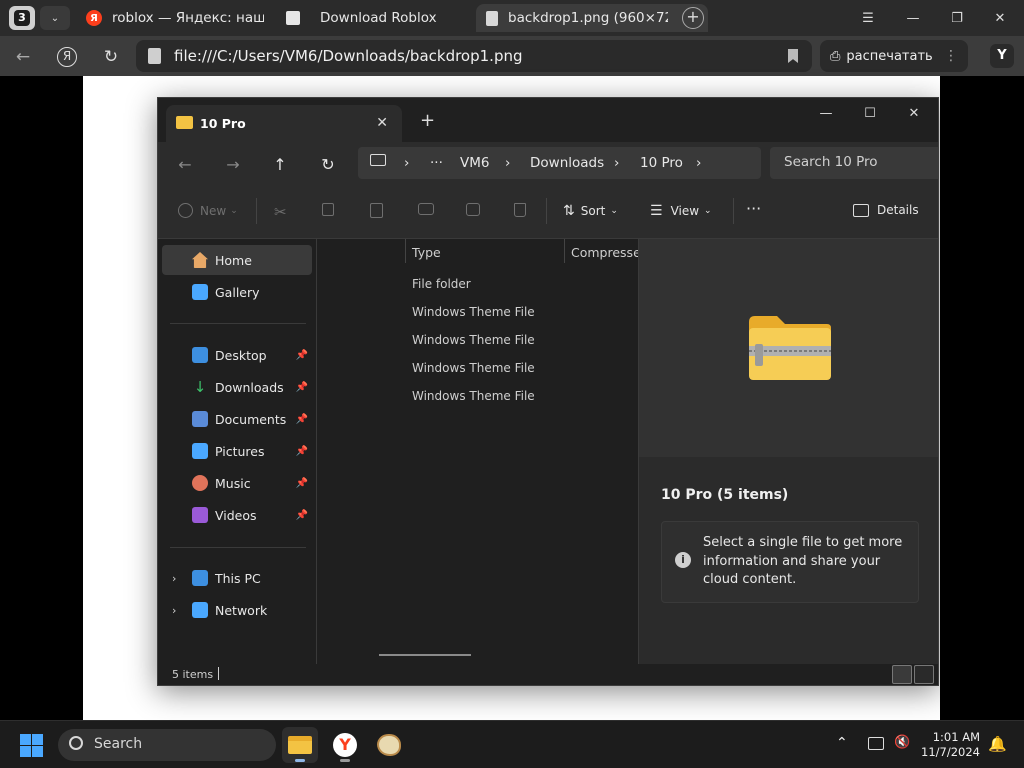 Image resolution: width=1024 pixels, height=768 pixels. Describe the element at coordinates (524, 210) in the screenshot. I see `delete-icon` at that location.